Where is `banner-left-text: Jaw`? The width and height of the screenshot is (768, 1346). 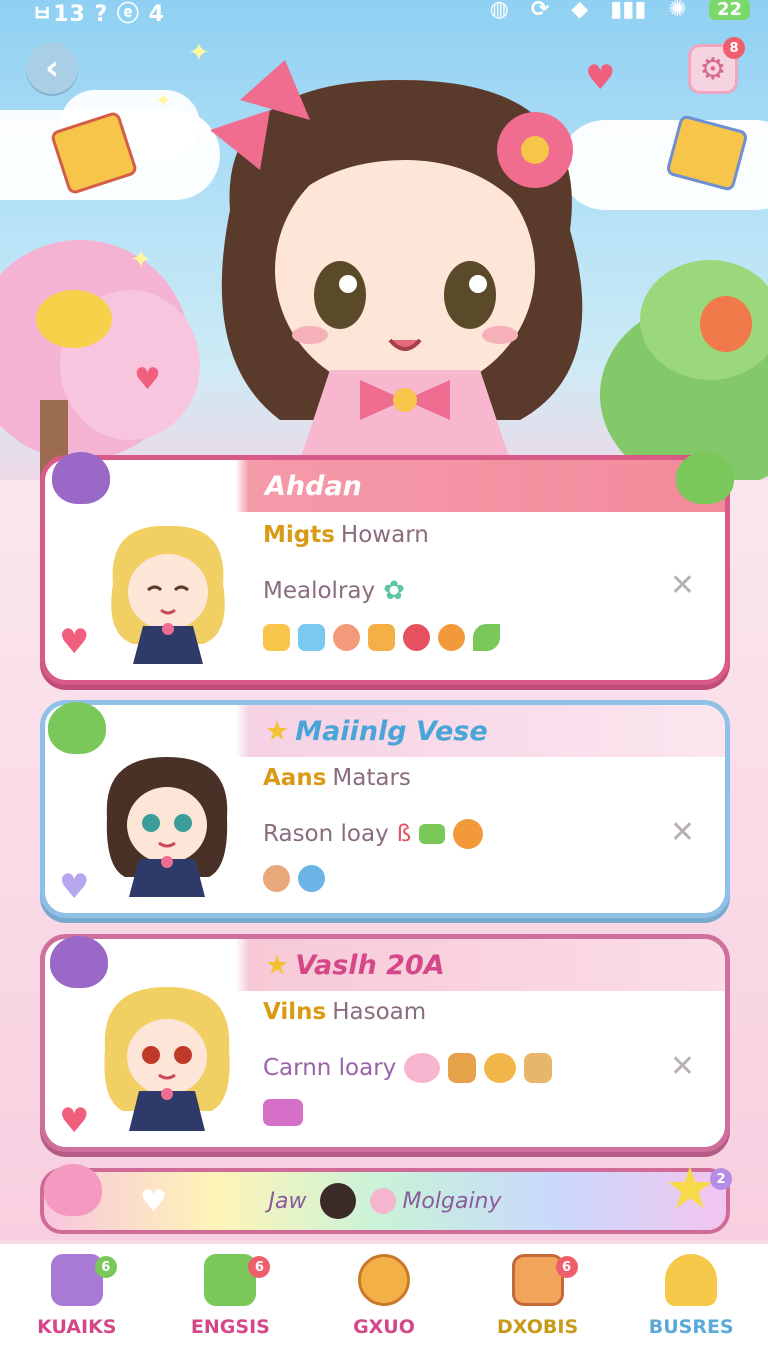
banner-left-text: Jaw is located at coordinates (287, 1201).